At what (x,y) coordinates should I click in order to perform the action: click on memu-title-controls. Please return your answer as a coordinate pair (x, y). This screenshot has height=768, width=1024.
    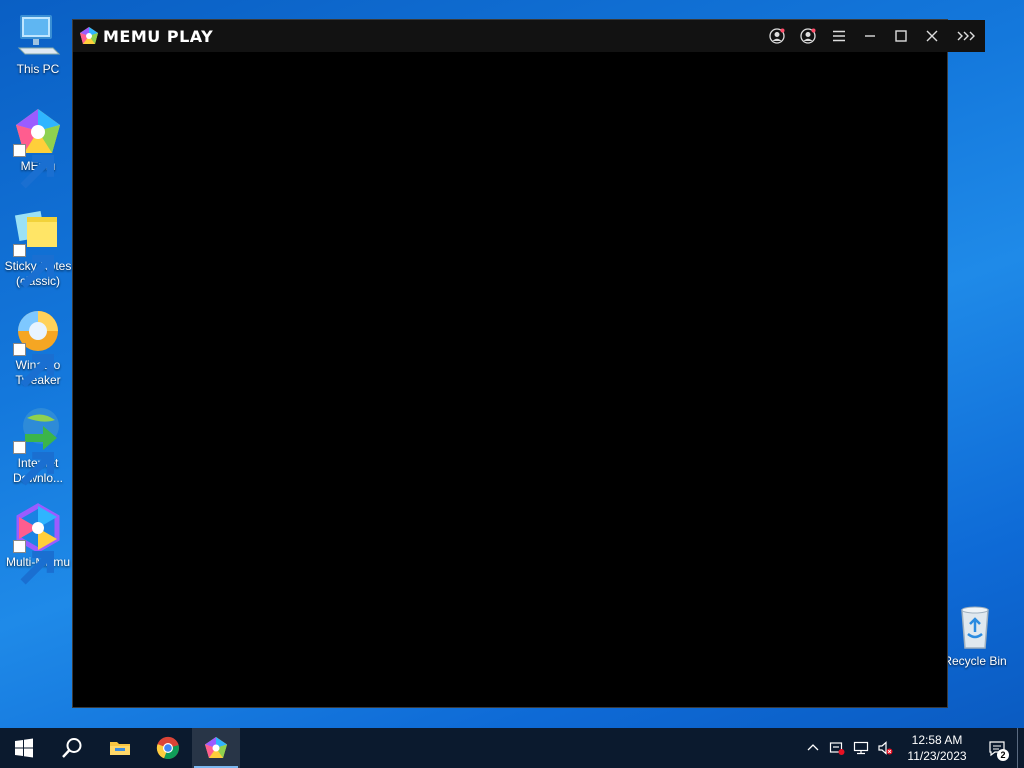
    Looking at the image, I should click on (873, 36).